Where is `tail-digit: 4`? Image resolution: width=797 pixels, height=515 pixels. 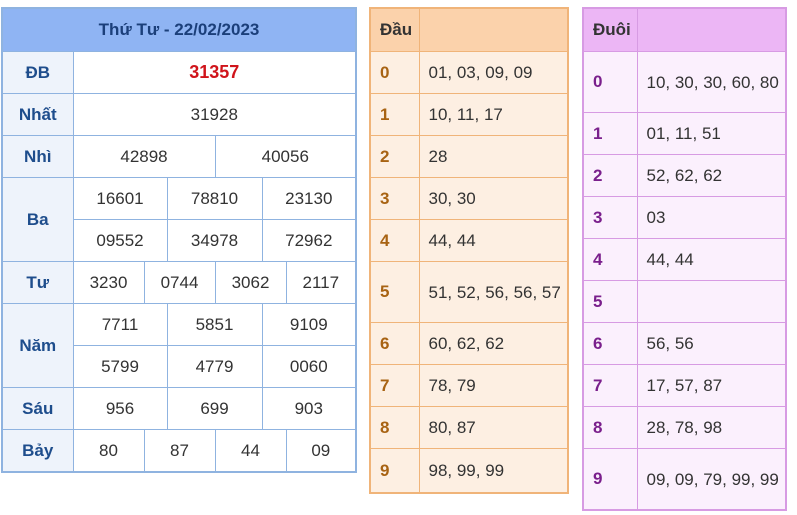 tail-digit: 4 is located at coordinates (610, 259).